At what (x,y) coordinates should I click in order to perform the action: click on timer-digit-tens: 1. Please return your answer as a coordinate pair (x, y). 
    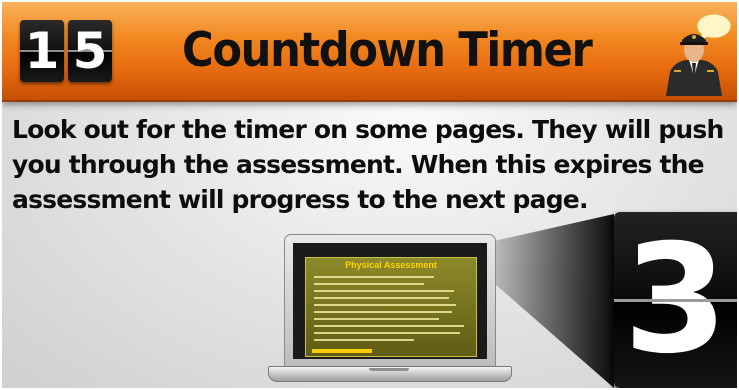
    Looking at the image, I should click on (42, 51).